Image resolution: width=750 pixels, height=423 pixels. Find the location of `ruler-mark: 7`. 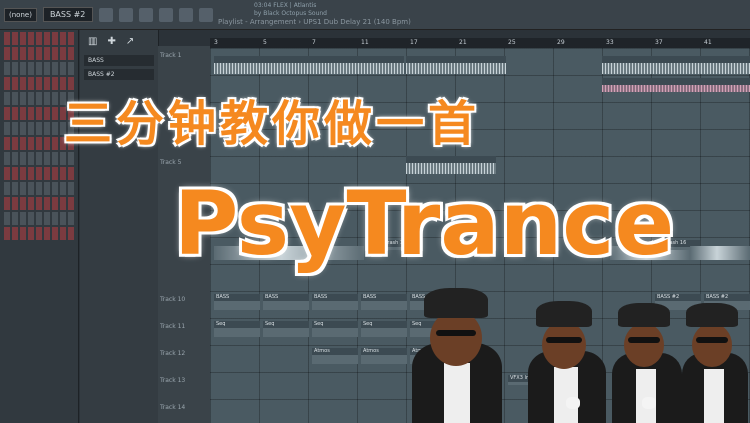

ruler-mark: 7 is located at coordinates (314, 42).